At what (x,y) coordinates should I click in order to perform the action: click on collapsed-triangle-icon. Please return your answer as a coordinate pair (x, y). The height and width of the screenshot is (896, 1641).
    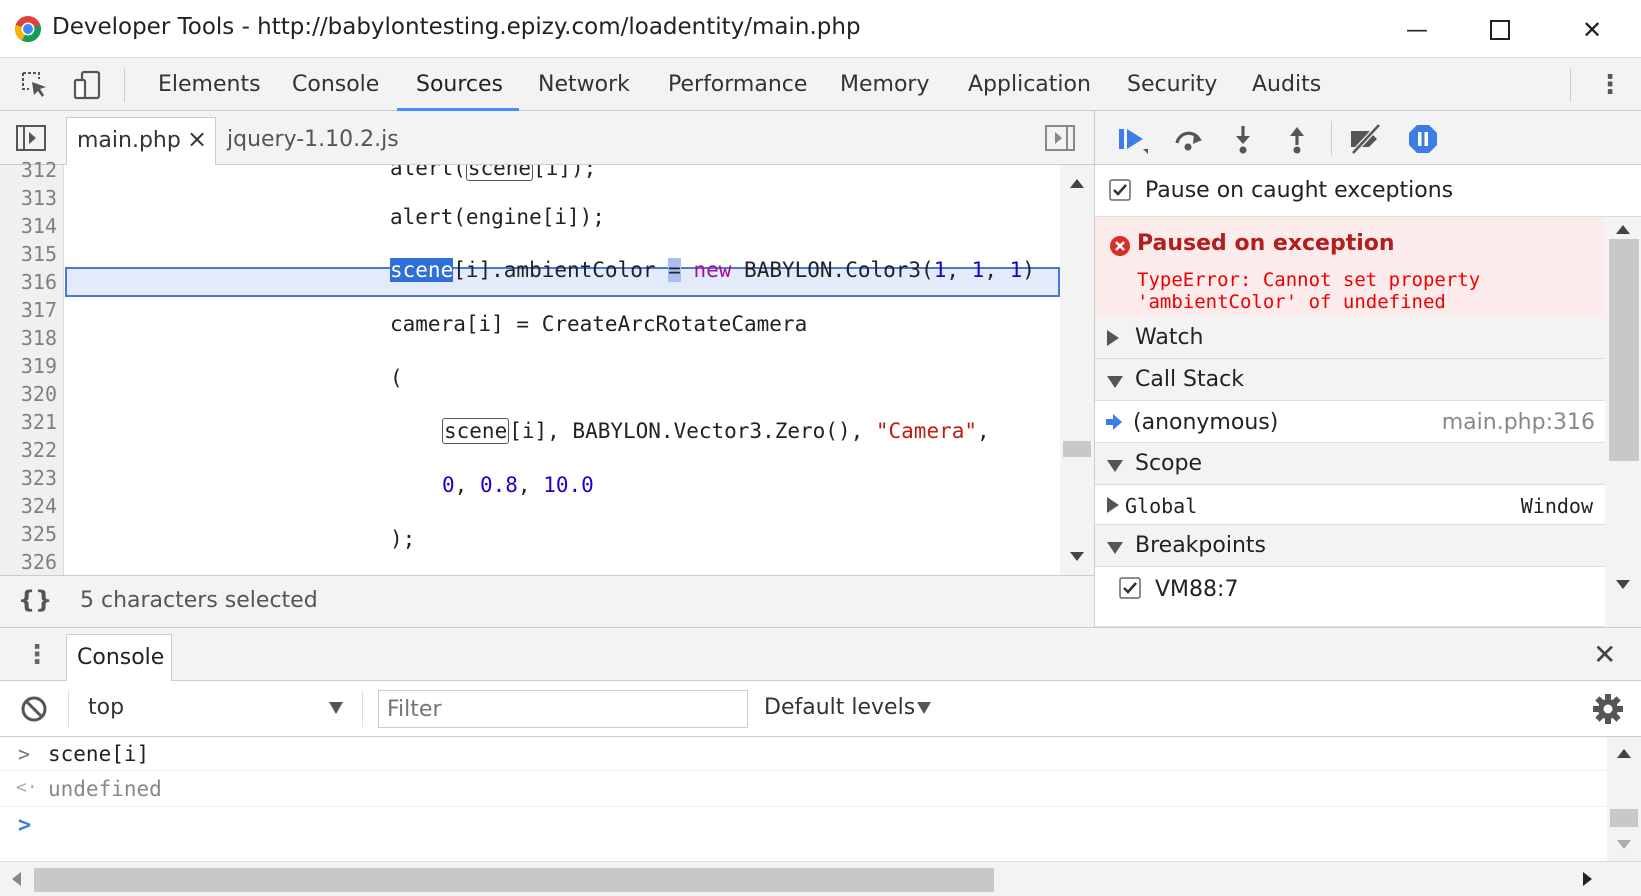
    Looking at the image, I should click on (1113, 338).